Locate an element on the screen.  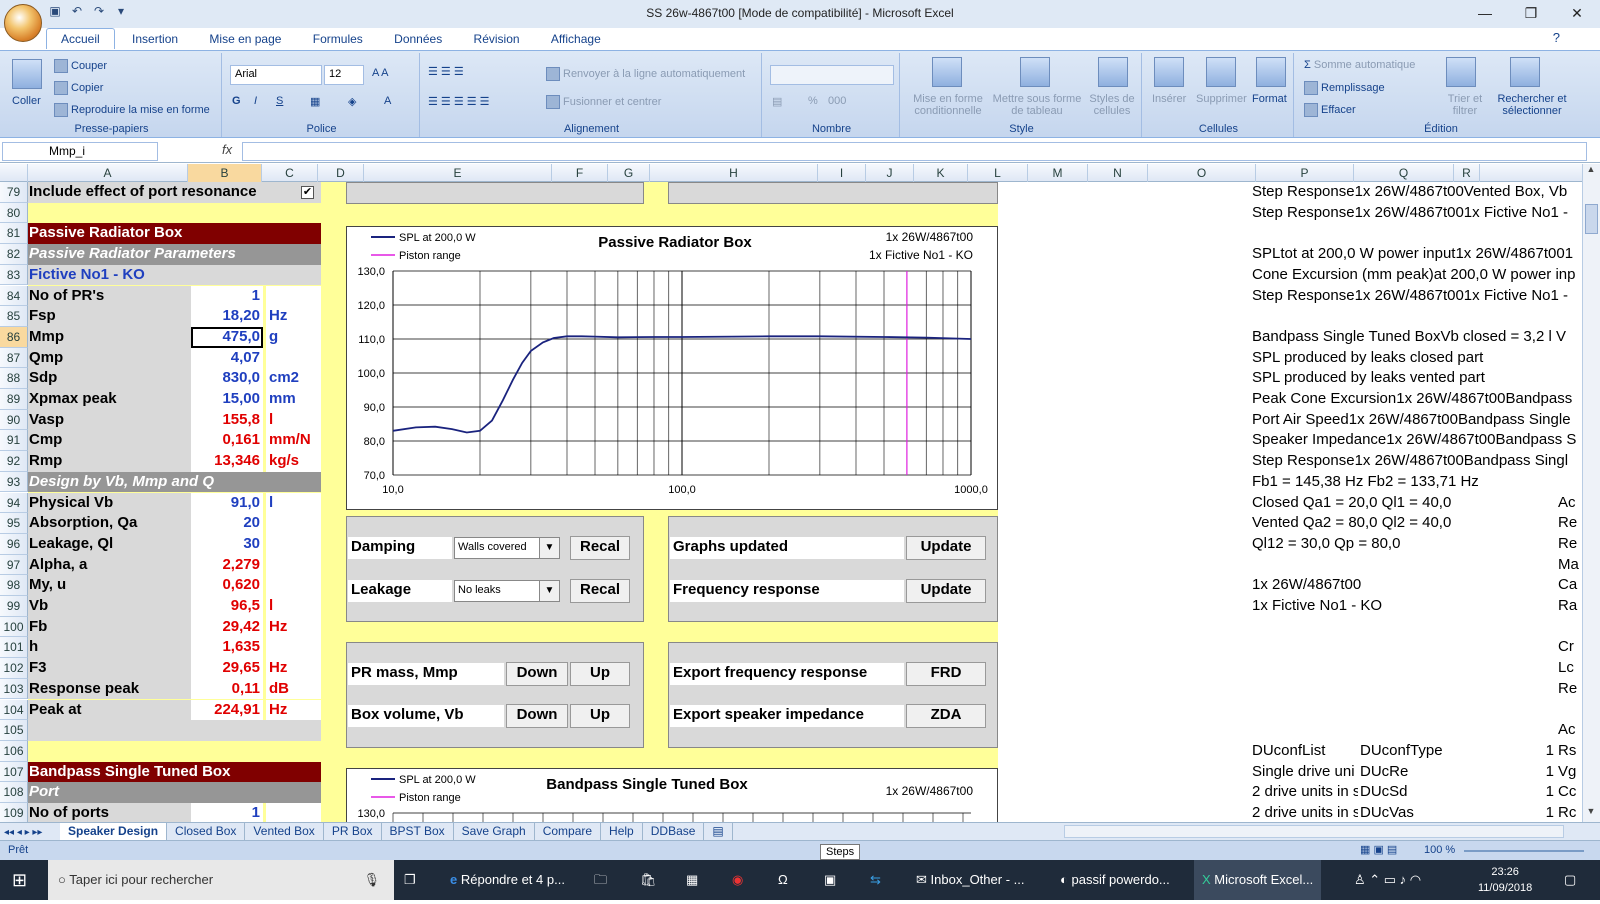
sheet-tab-speaker-design: Speaker Design is located at coordinates (114, 831).